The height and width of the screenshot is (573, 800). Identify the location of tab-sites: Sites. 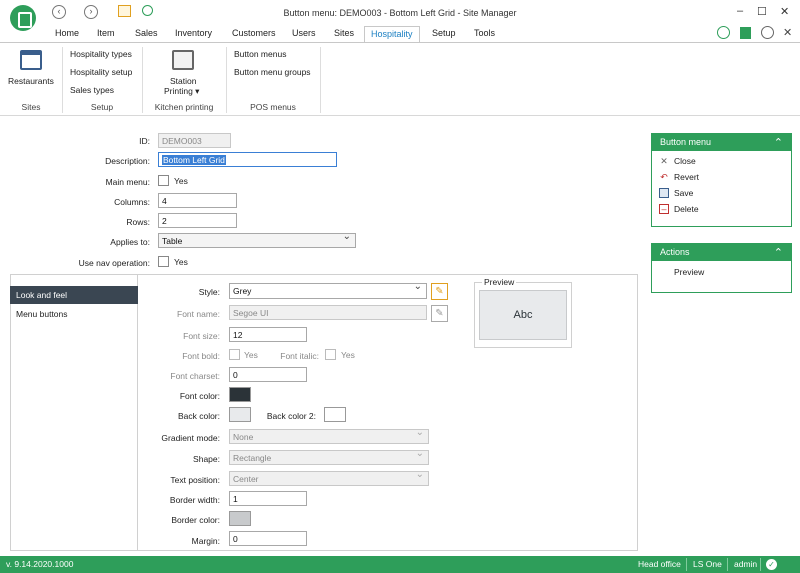
(344, 33).